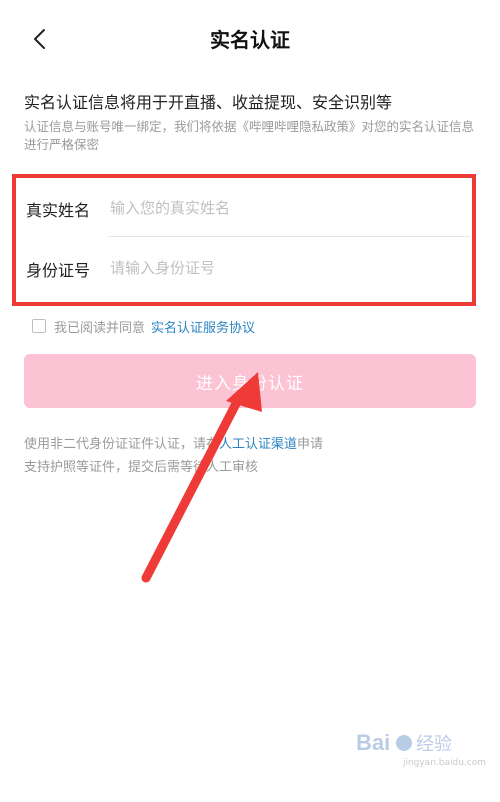 The image size is (500, 802). I want to click on name-row: 真实姓名, so click(242, 208).